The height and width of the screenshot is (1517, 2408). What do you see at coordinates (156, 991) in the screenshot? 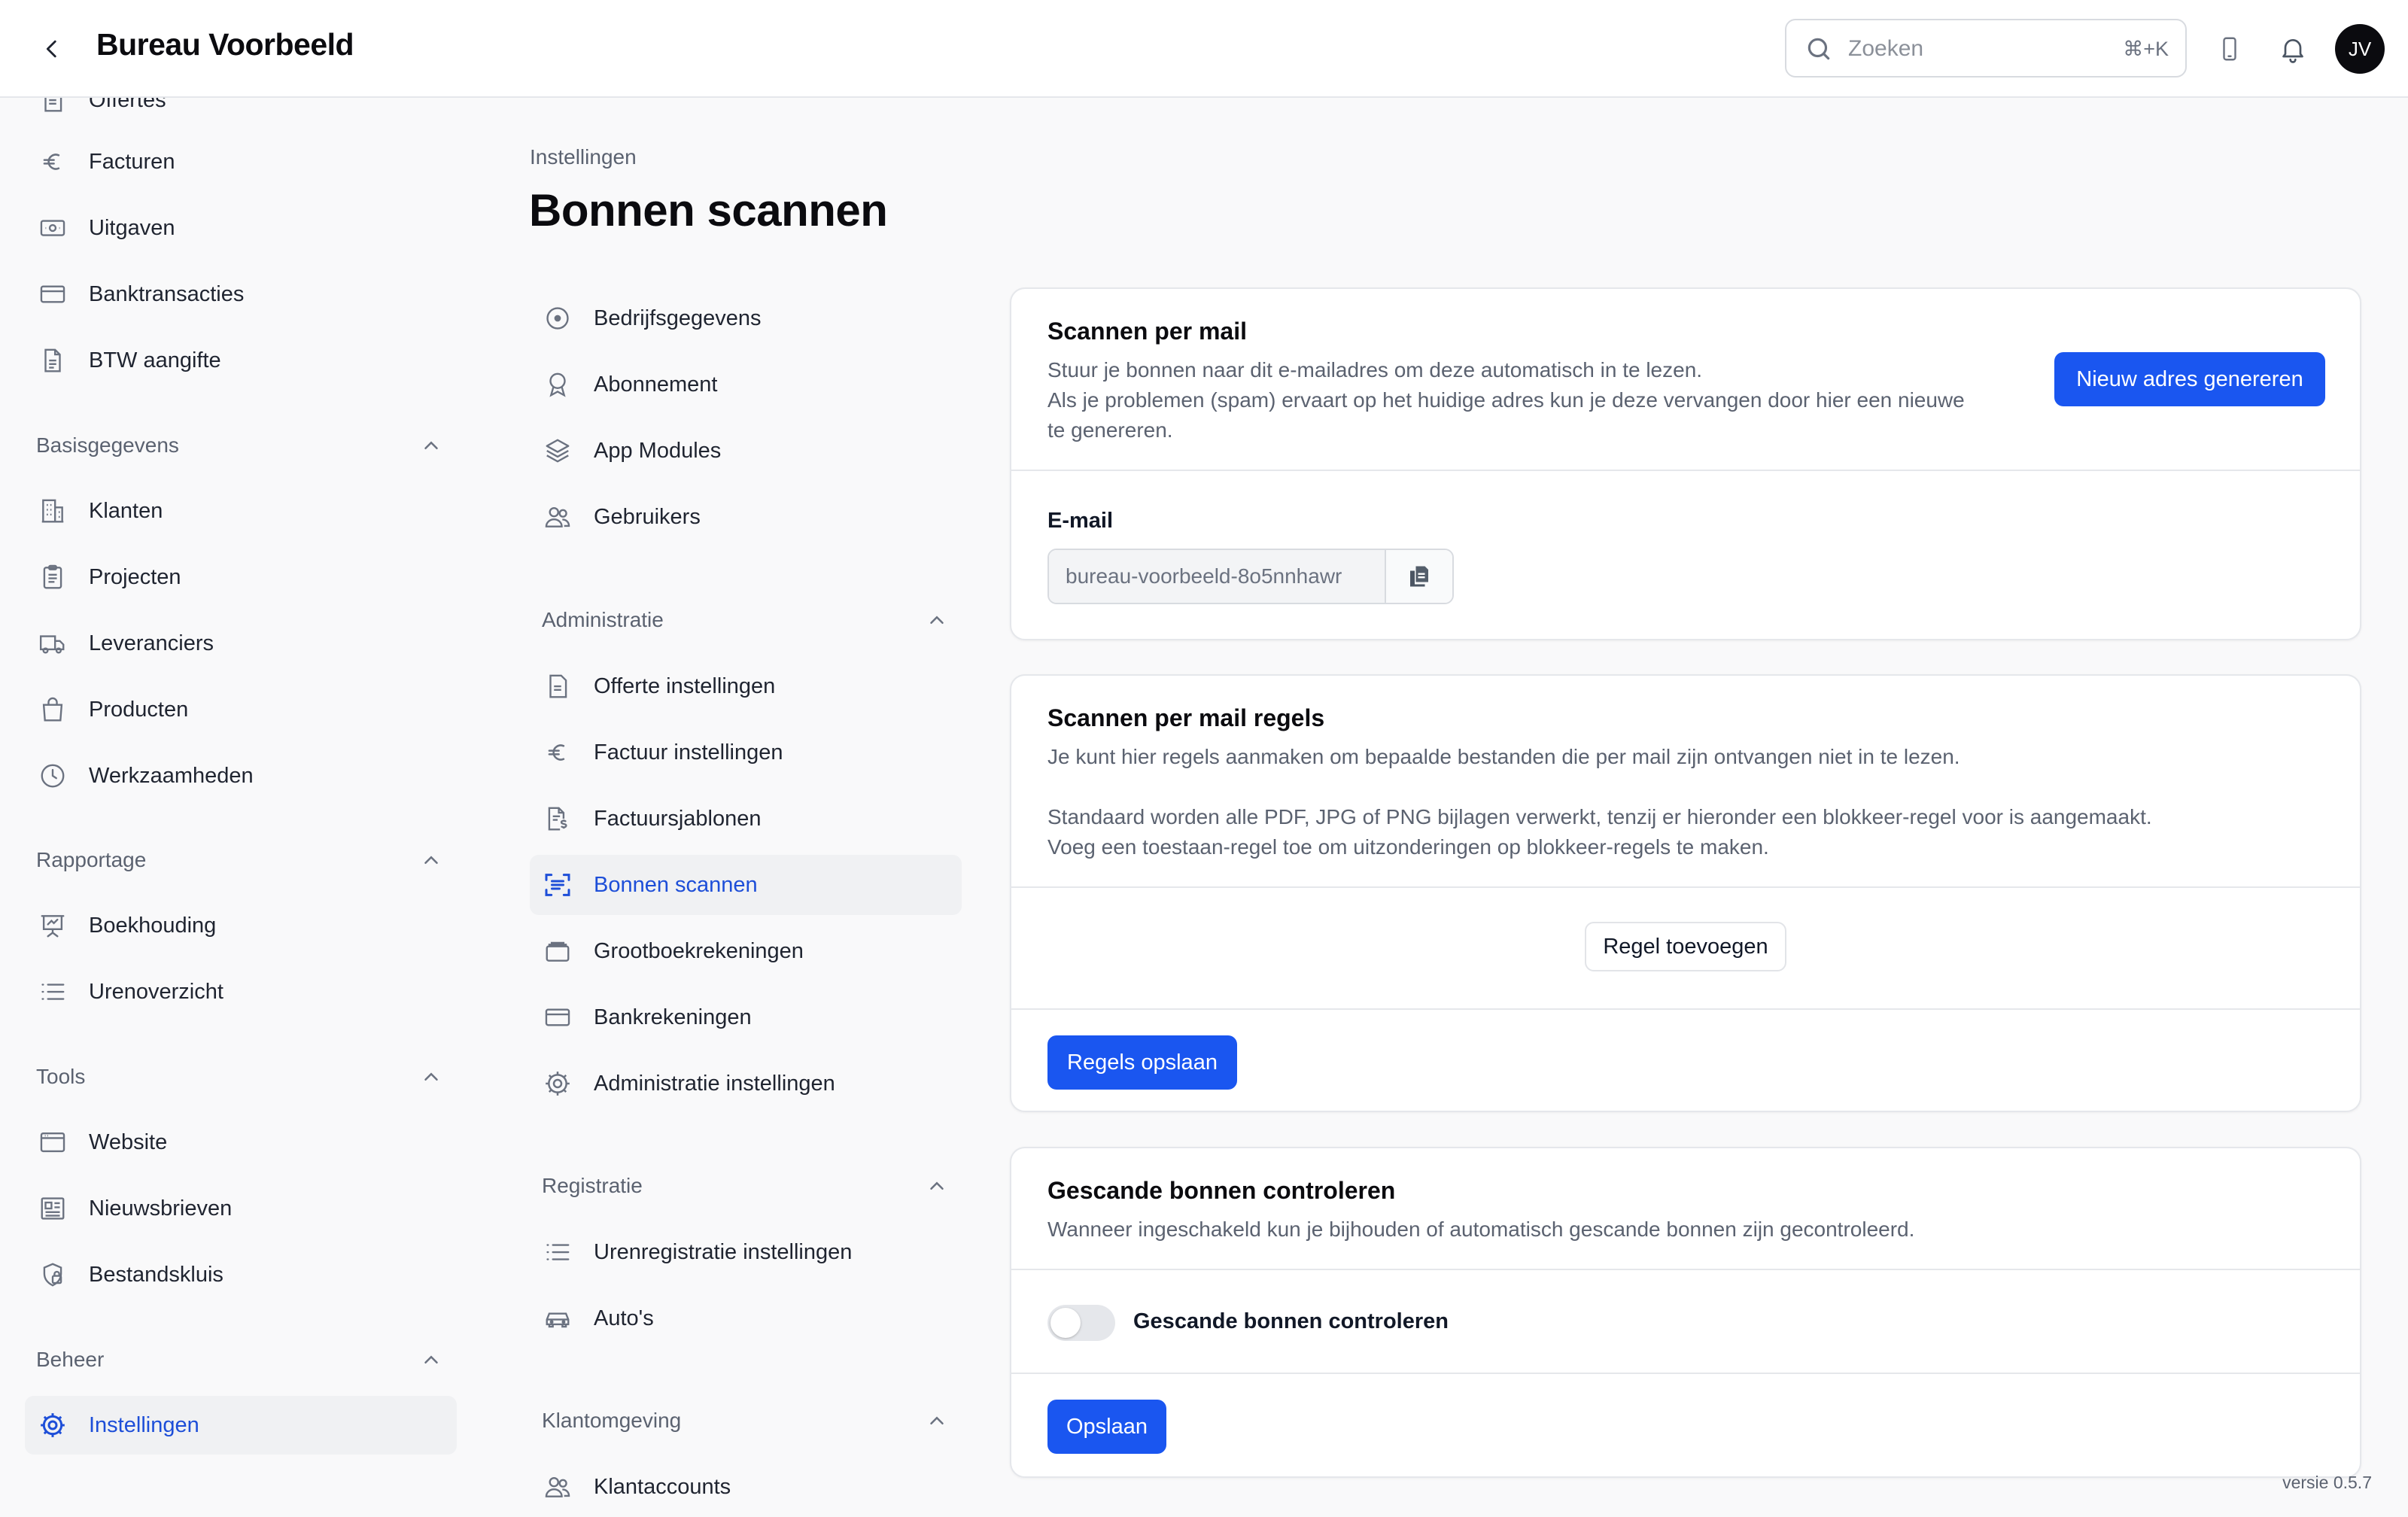
I see `sidebar-item-label: Urenoverzicht` at bounding box center [156, 991].